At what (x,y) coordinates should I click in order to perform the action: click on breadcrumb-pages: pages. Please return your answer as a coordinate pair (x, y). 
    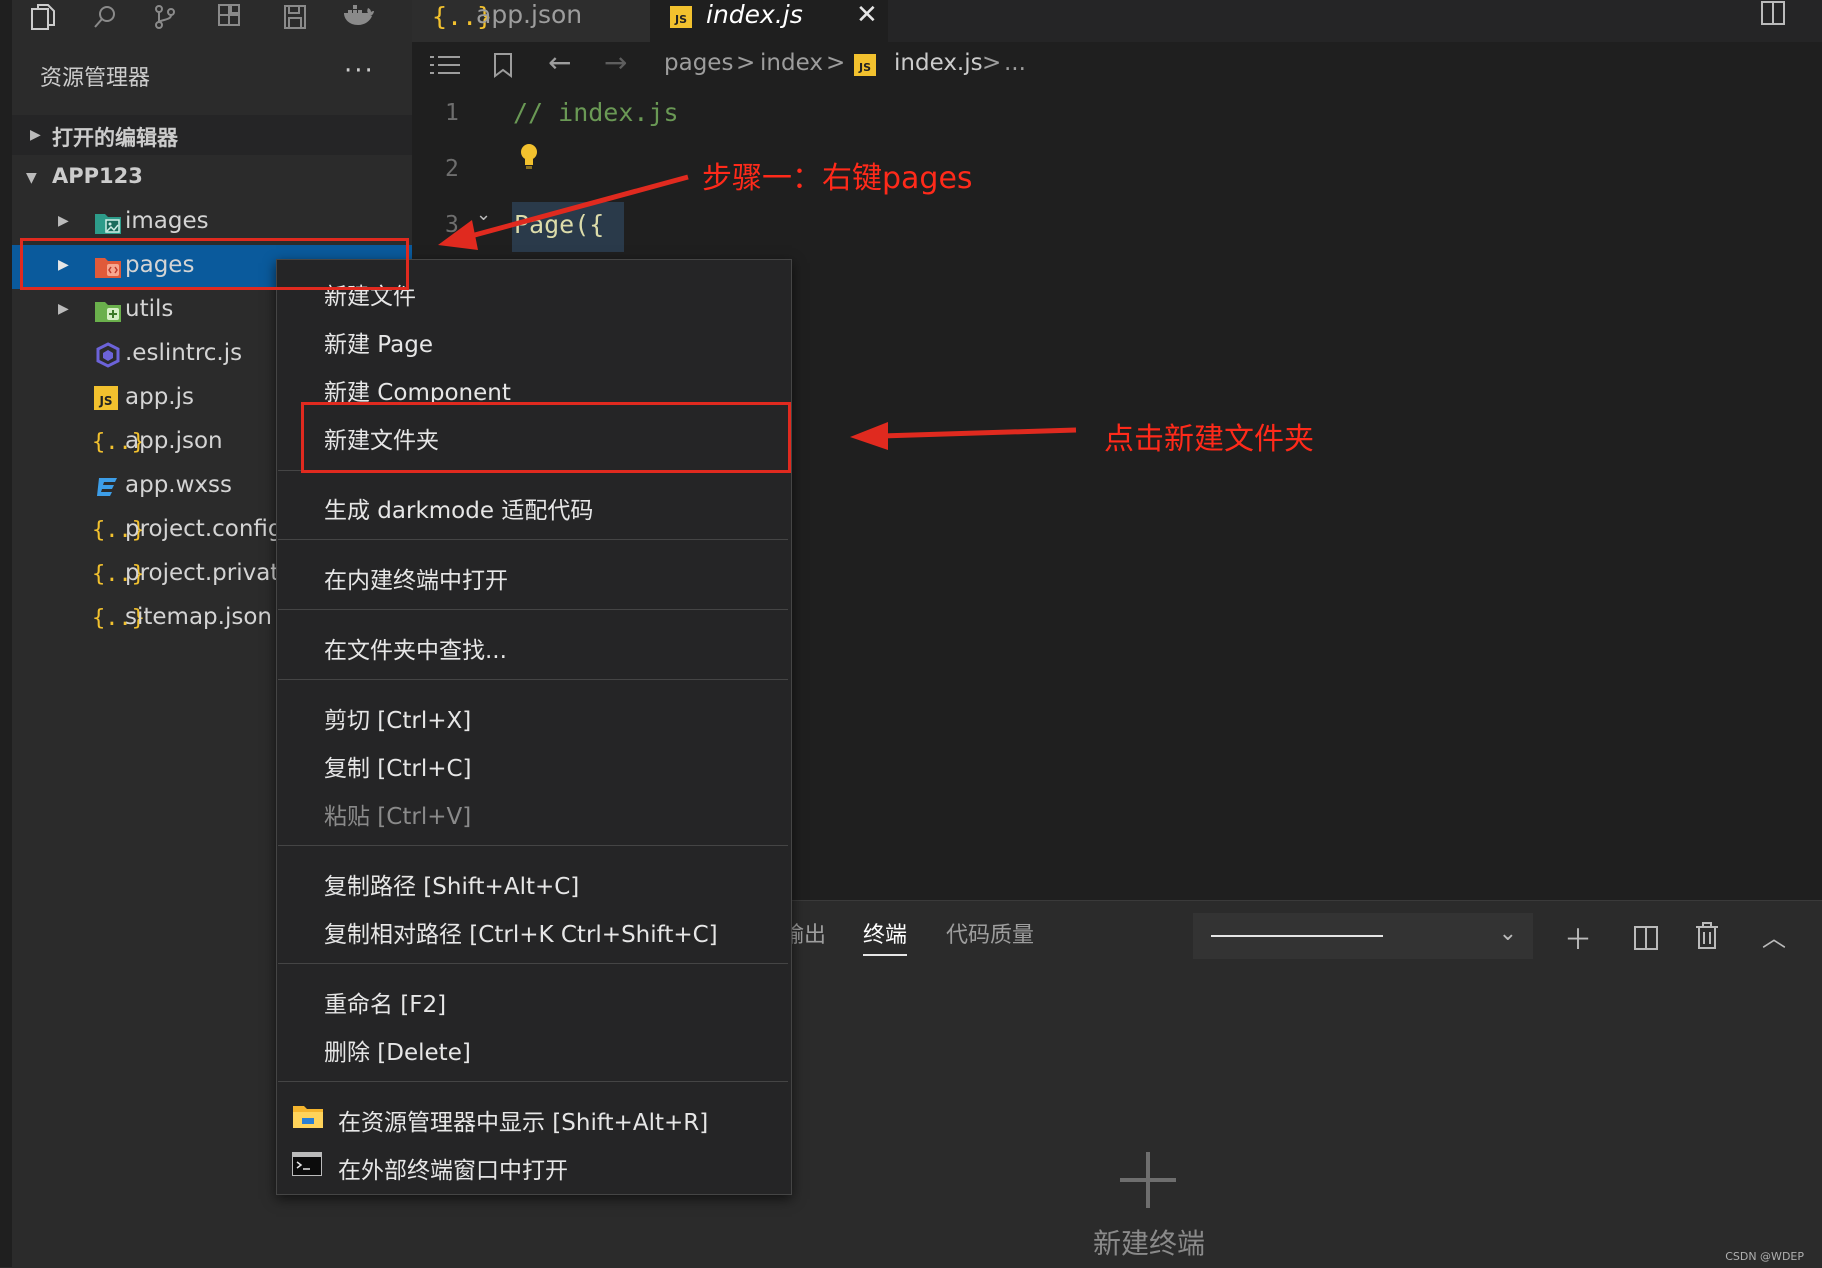
    Looking at the image, I should click on (698, 63).